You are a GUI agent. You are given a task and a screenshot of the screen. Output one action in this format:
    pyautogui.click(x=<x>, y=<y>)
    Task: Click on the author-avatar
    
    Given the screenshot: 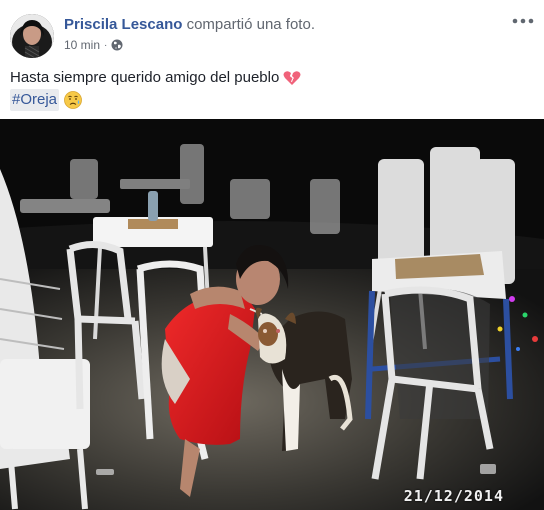 What is the action you would take?
    pyautogui.click(x=32, y=36)
    